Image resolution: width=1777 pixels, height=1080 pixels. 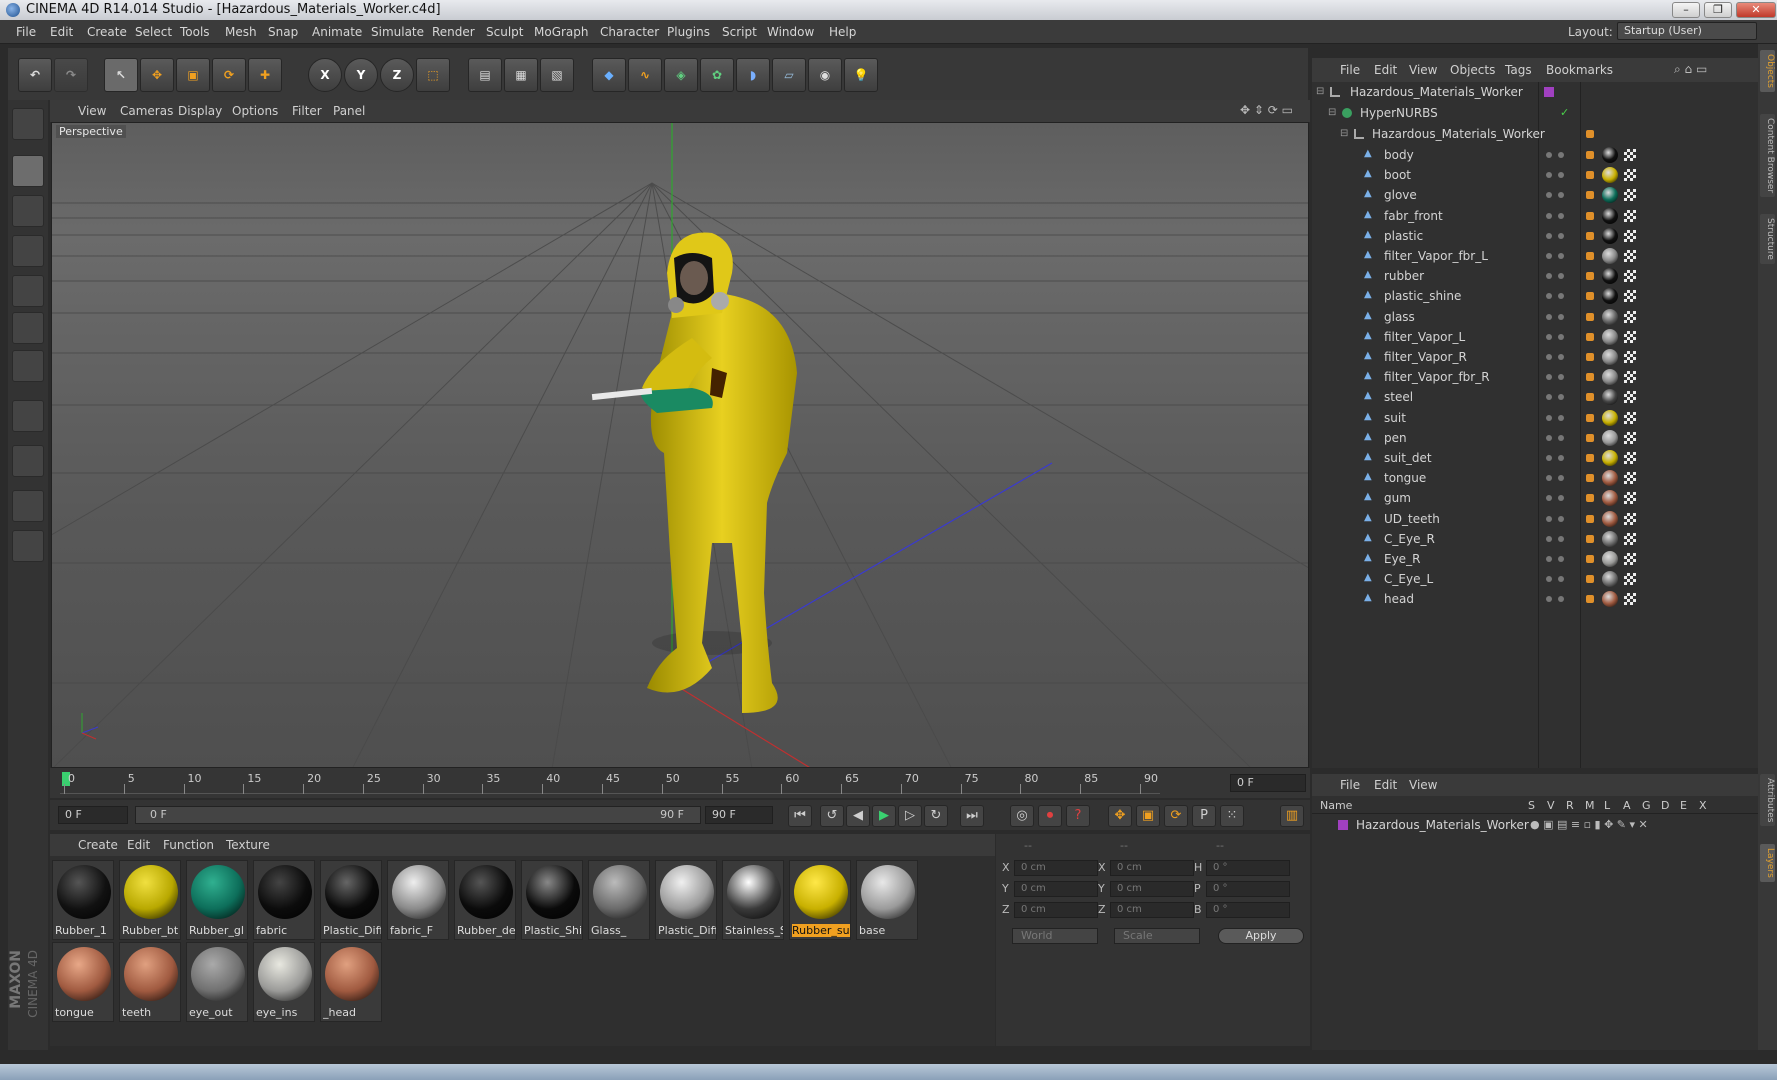 I want to click on vp-menu-panel: Panel, so click(x=349, y=111).